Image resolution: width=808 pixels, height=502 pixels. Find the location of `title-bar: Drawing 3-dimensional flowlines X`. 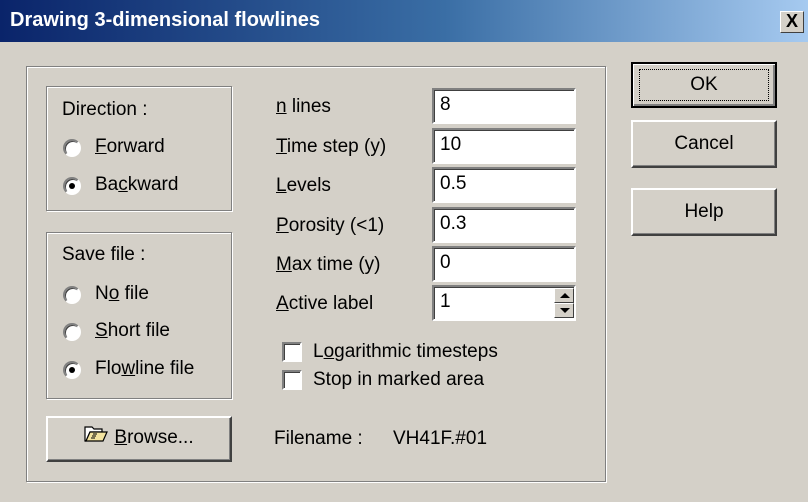

title-bar: Drawing 3-dimensional flowlines X is located at coordinates (404, 21).